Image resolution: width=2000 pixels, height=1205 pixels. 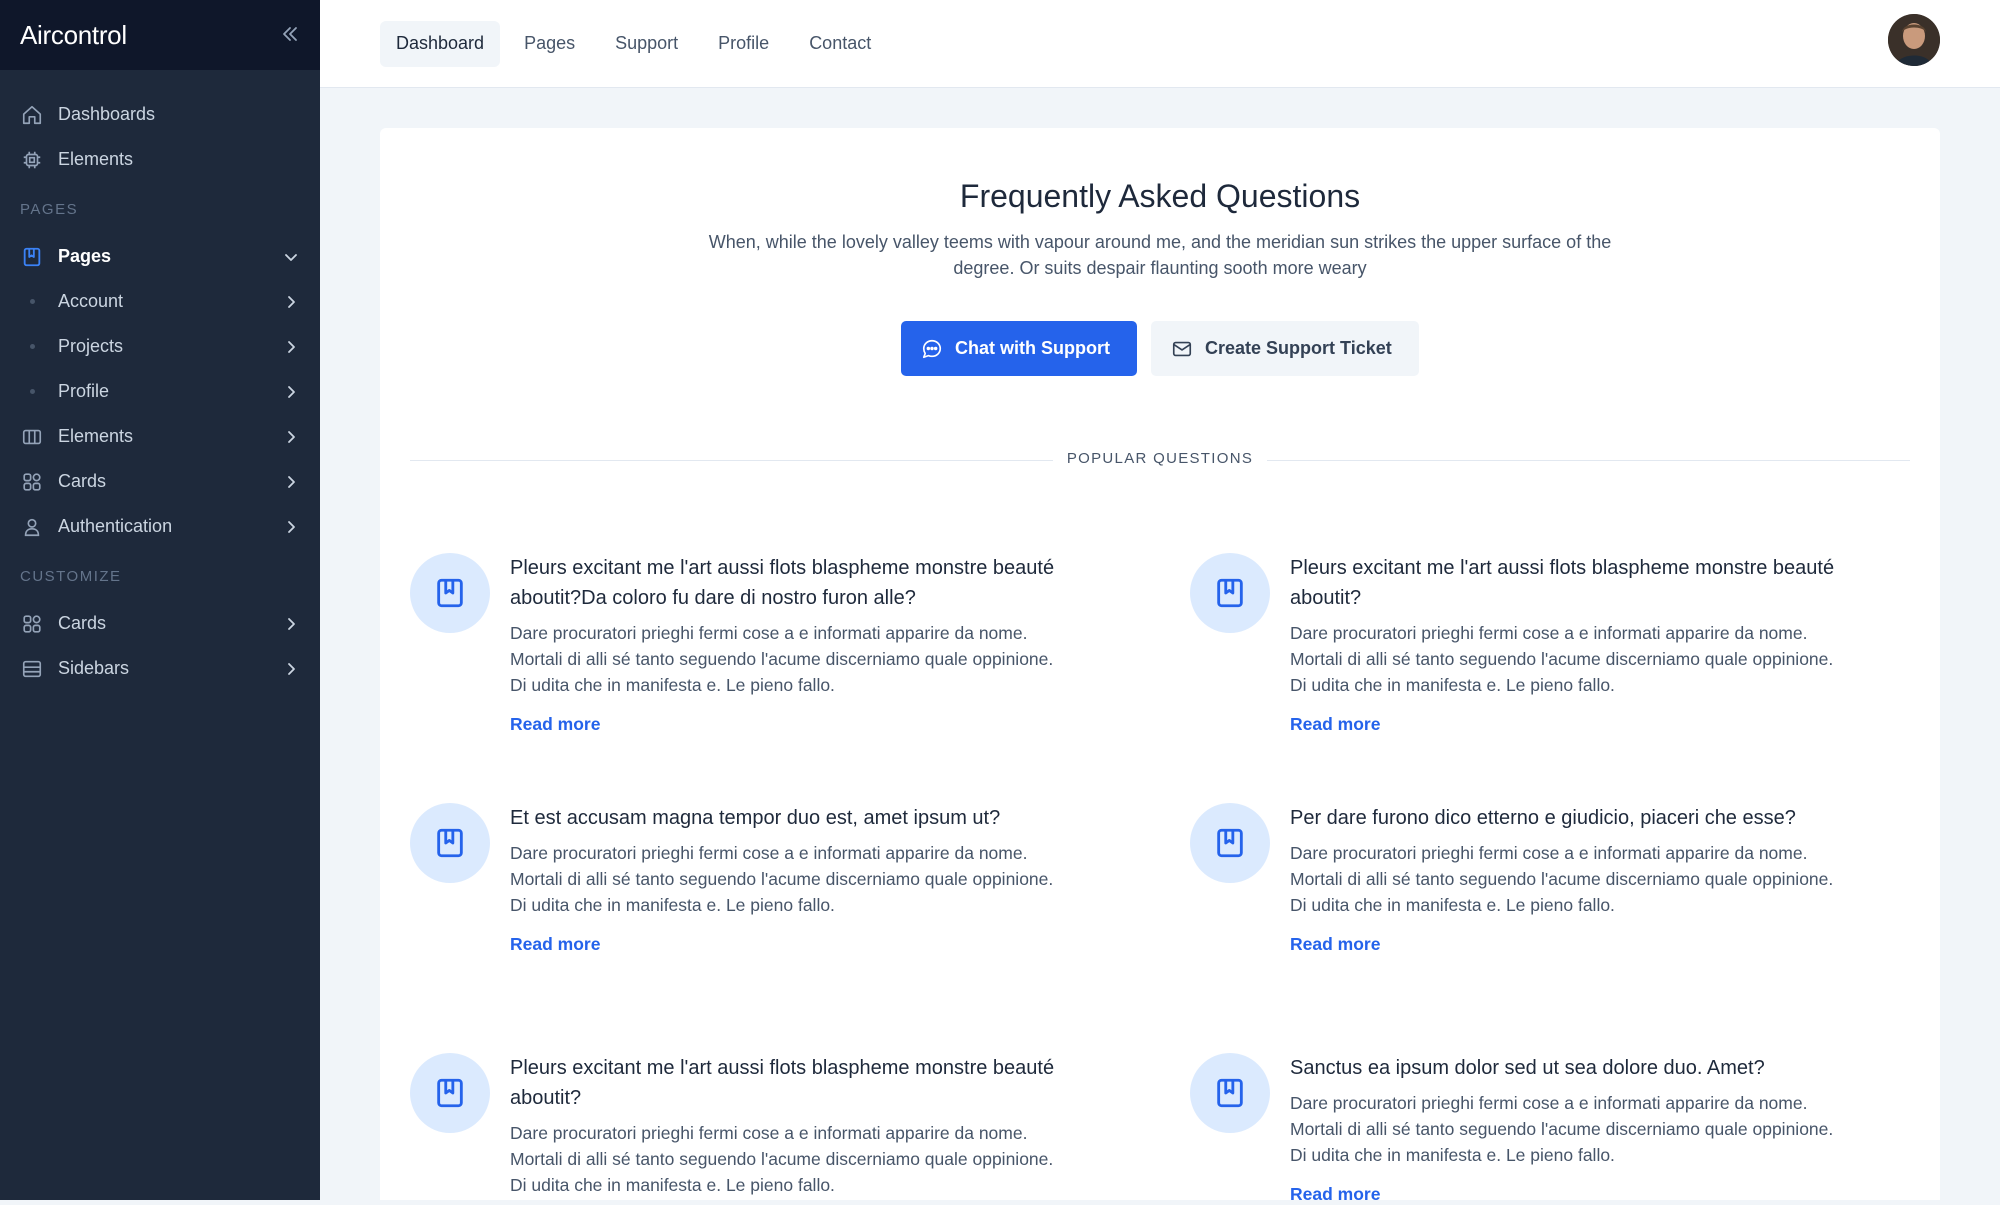 What do you see at coordinates (646, 44) in the screenshot?
I see `tab-support: Support` at bounding box center [646, 44].